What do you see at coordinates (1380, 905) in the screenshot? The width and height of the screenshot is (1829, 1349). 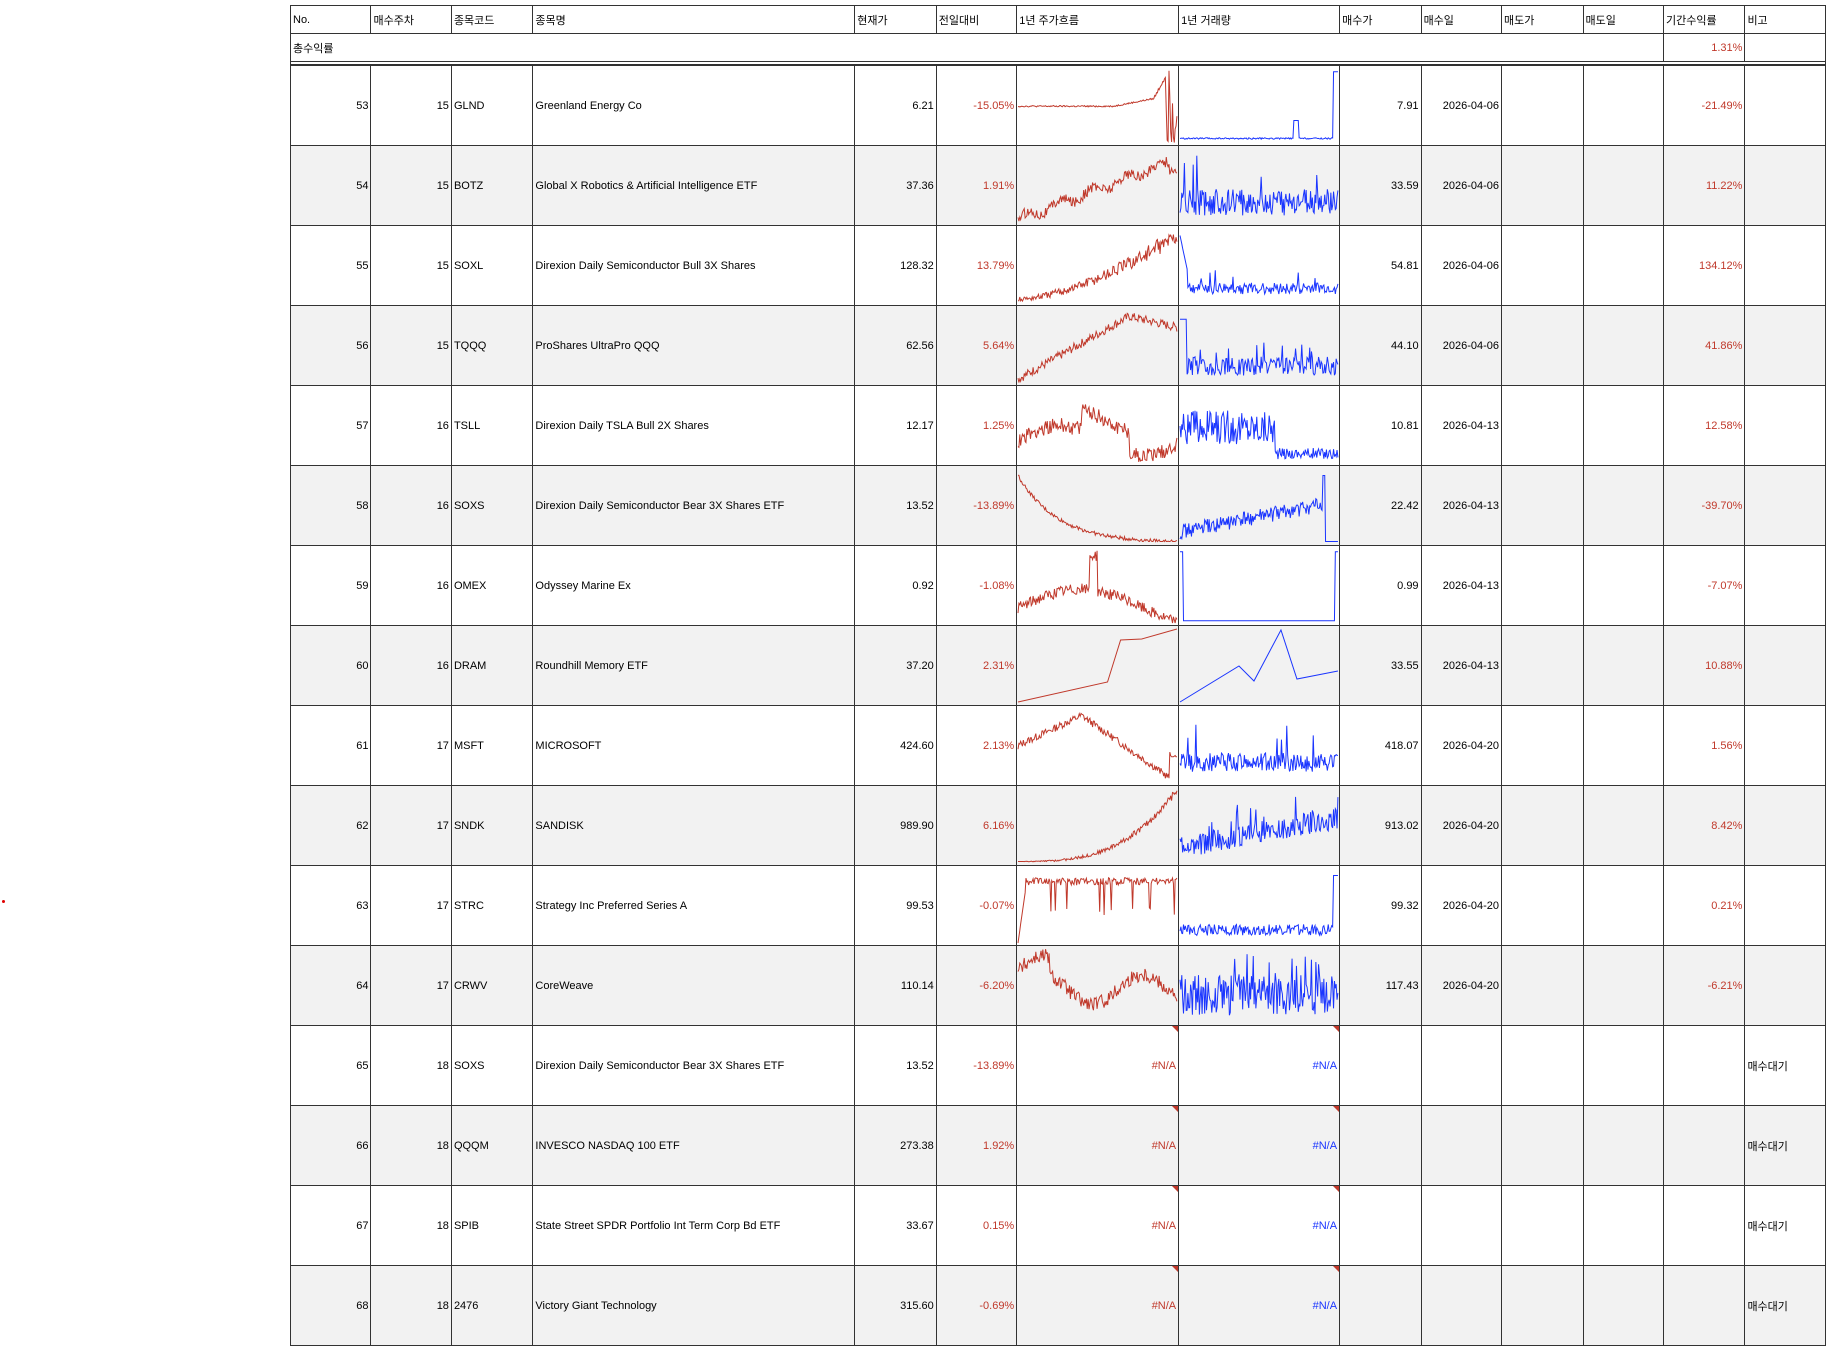 I see `cell-buy-price: 99.32` at bounding box center [1380, 905].